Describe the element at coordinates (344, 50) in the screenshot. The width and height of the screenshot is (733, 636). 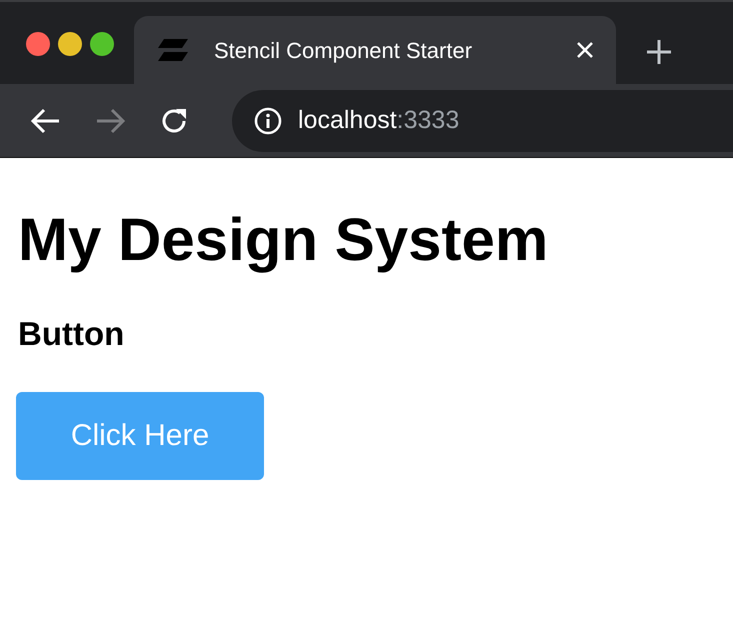
I see `tab-title: Stencil Component Starter` at that location.